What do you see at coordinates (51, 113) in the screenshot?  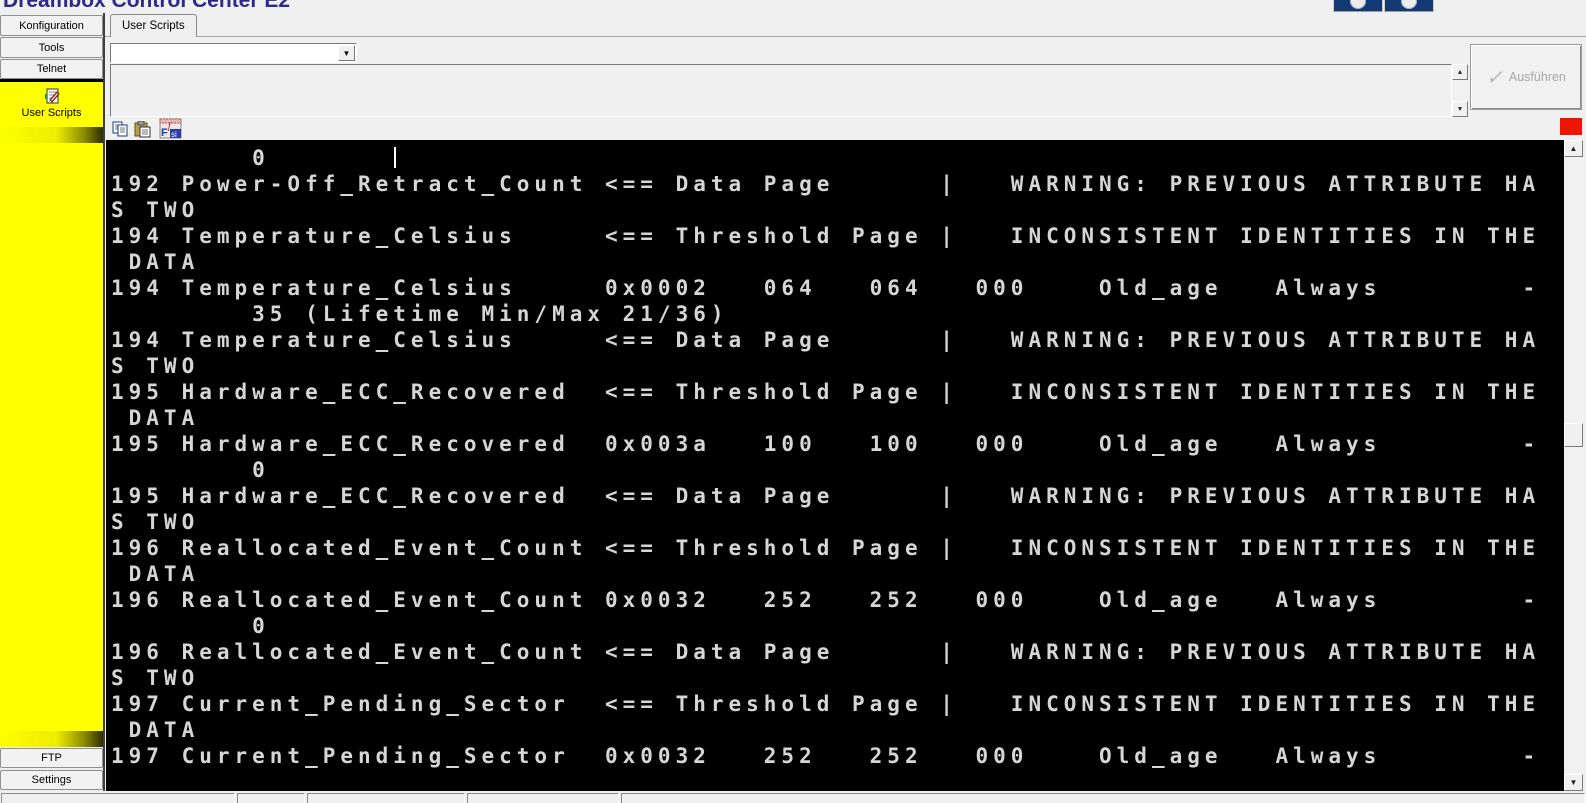 I see `sidebar-item-label: User Scripts` at bounding box center [51, 113].